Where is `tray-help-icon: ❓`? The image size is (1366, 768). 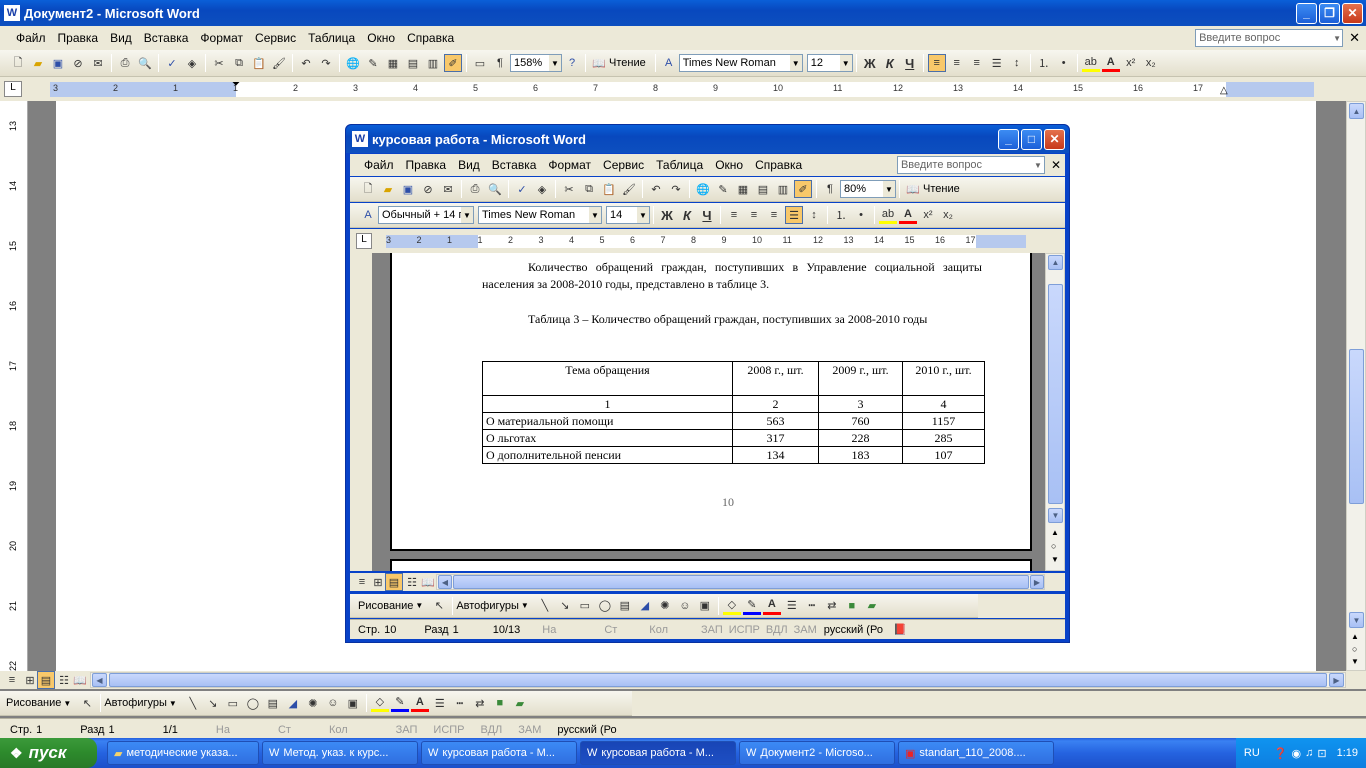
tray-help-icon: ❓ is located at coordinates (1281, 753).